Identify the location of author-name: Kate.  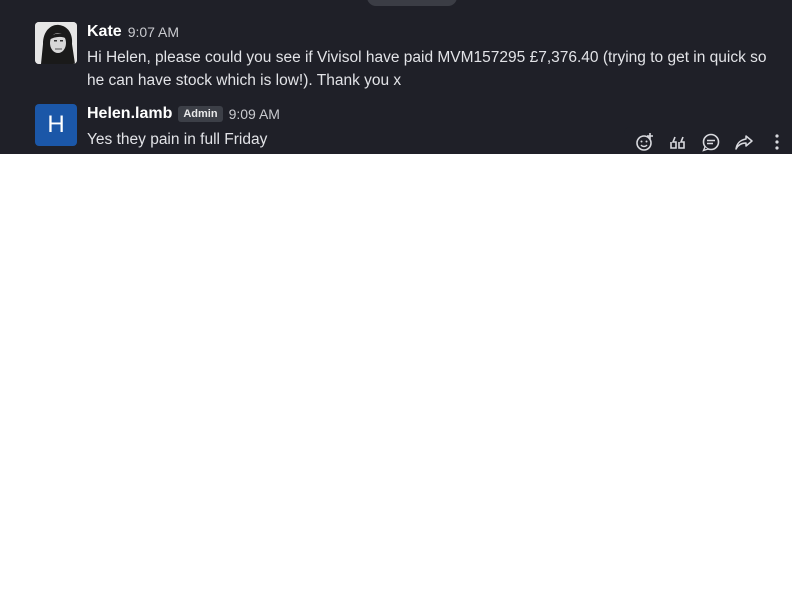
(104, 32).